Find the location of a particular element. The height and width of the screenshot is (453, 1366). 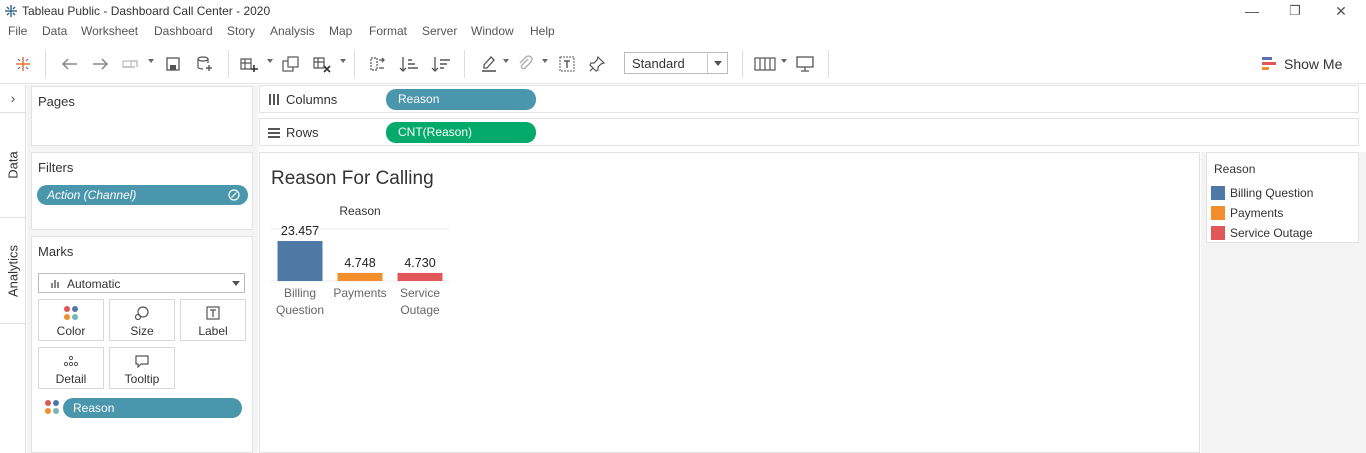

fix-axes-pin-icon is located at coordinates (597, 64).